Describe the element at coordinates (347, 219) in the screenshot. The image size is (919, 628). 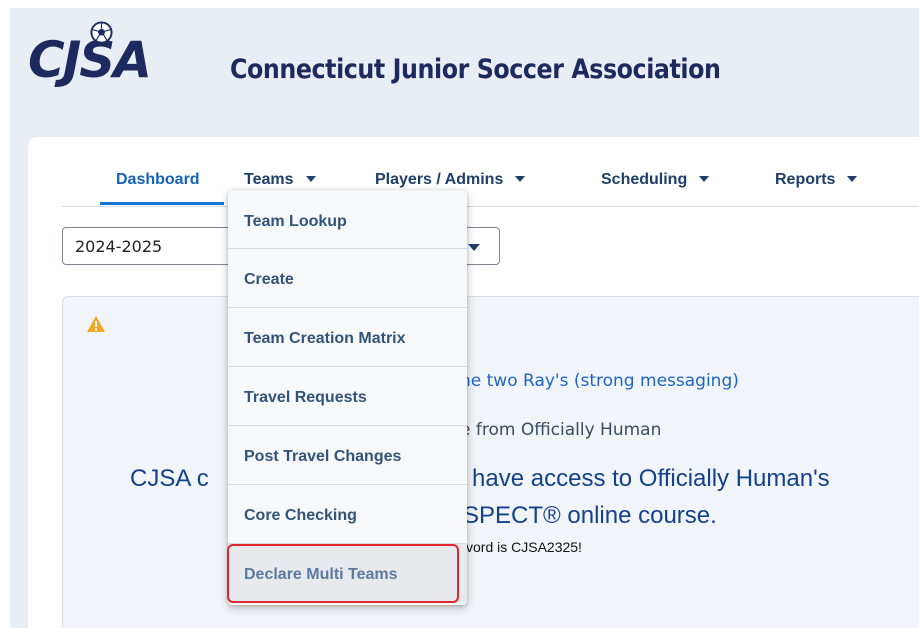
I see `menu-item-team-lookup: Team Lookup` at that location.